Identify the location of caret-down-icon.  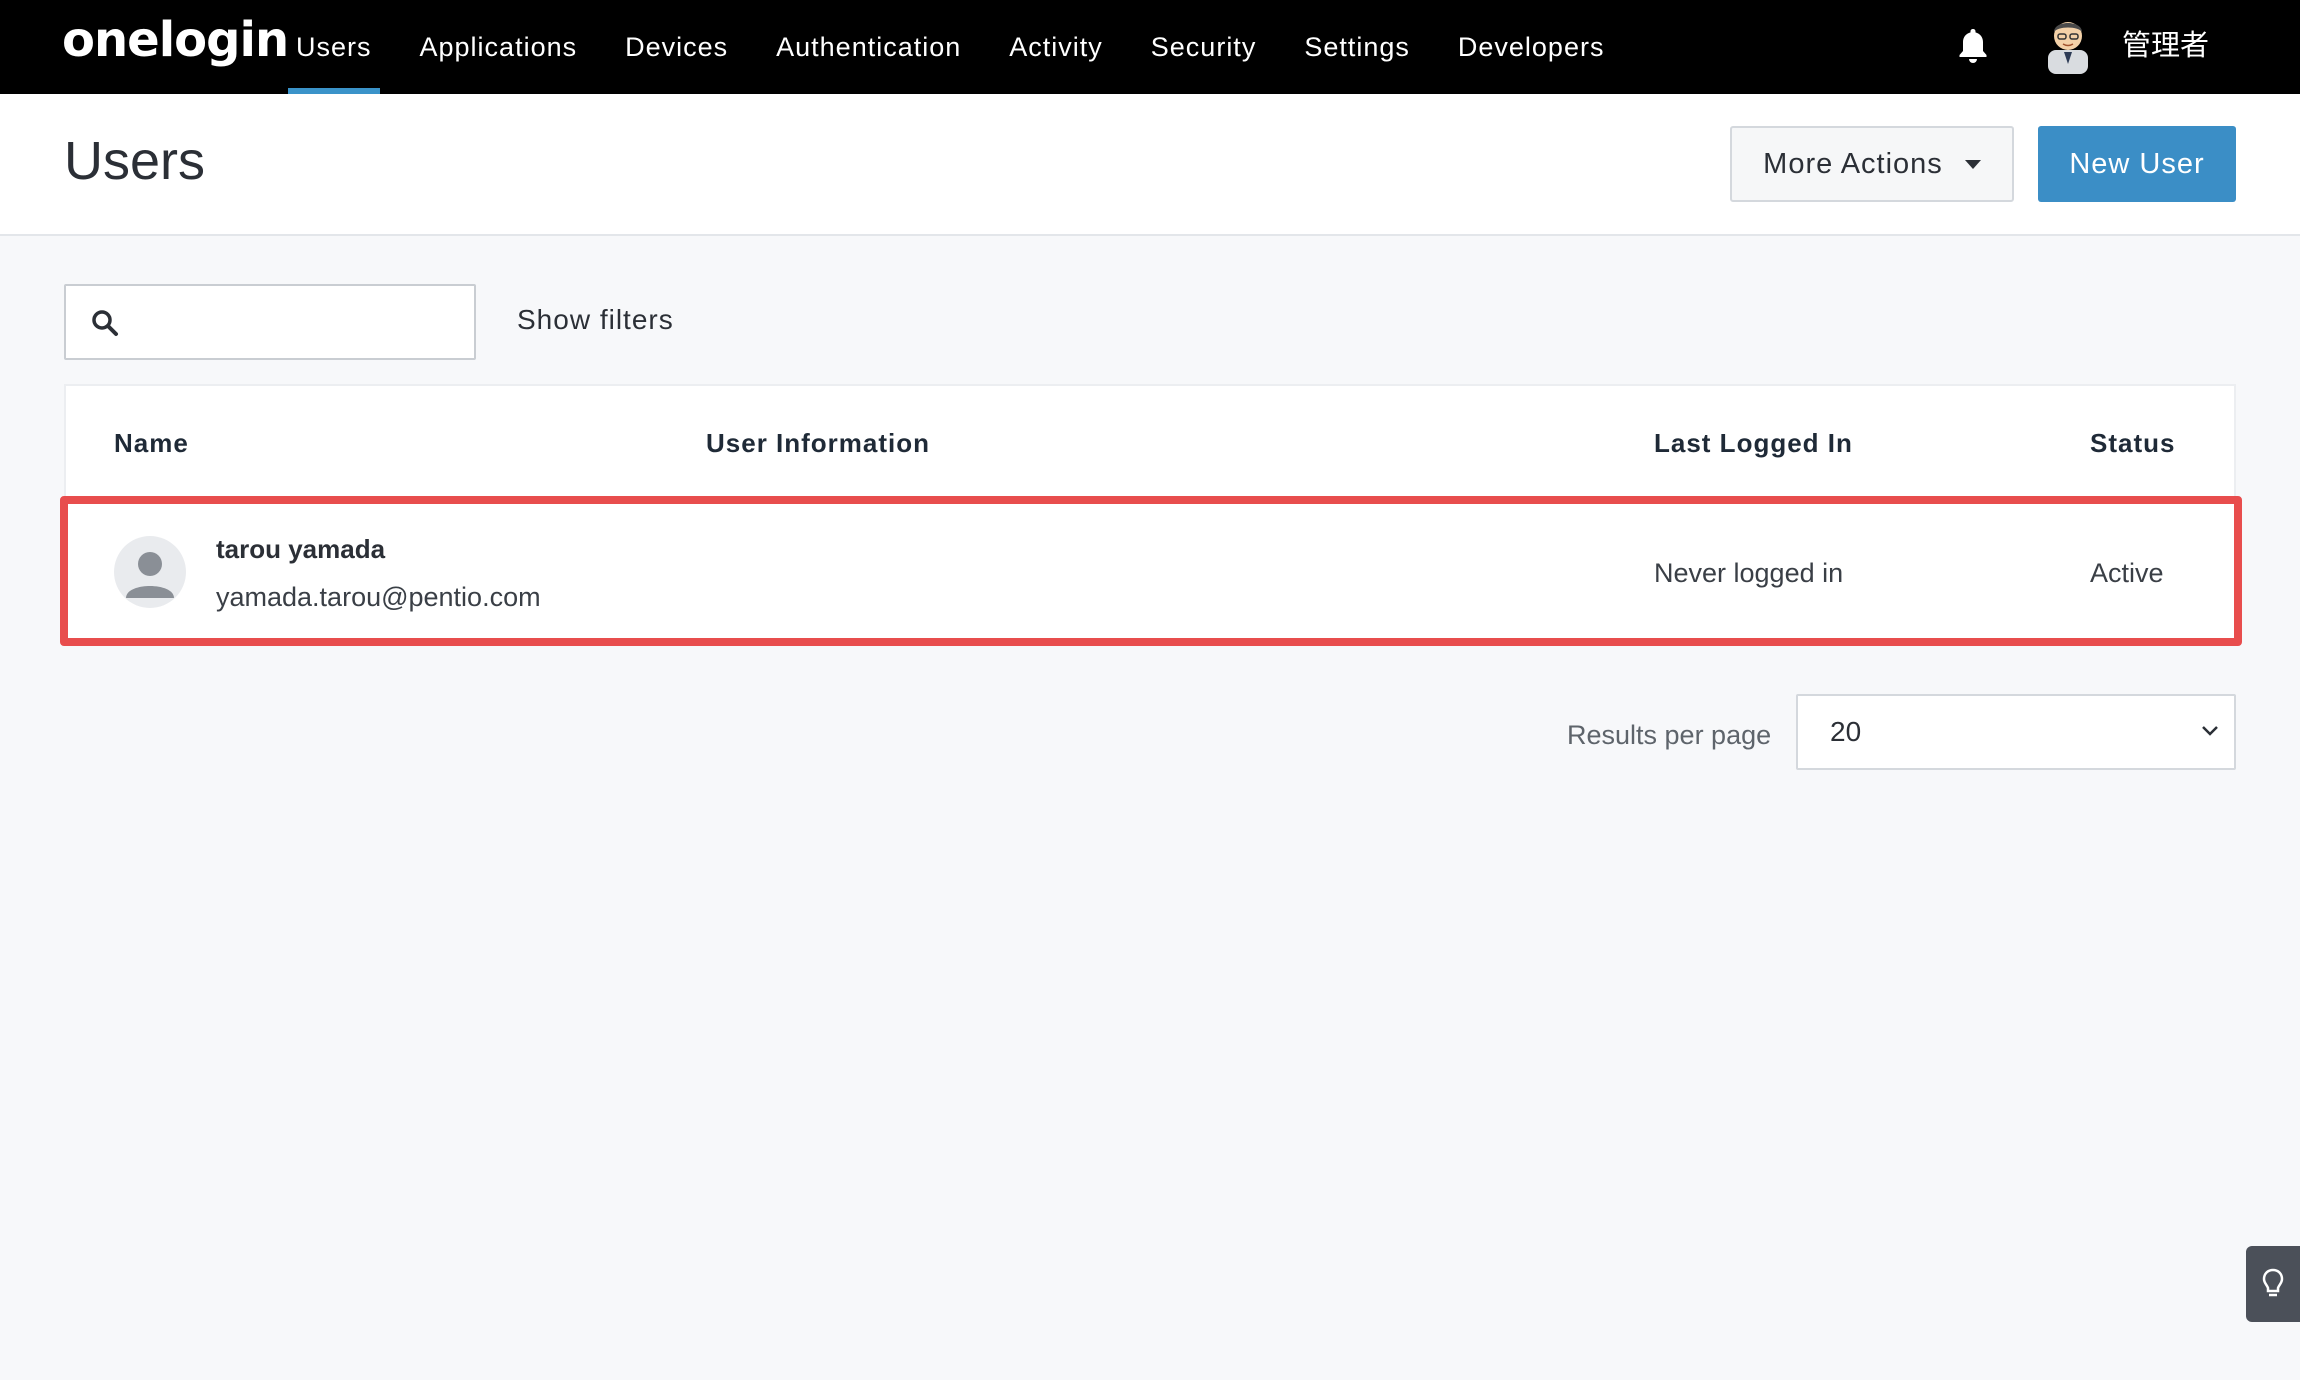
(1972, 164).